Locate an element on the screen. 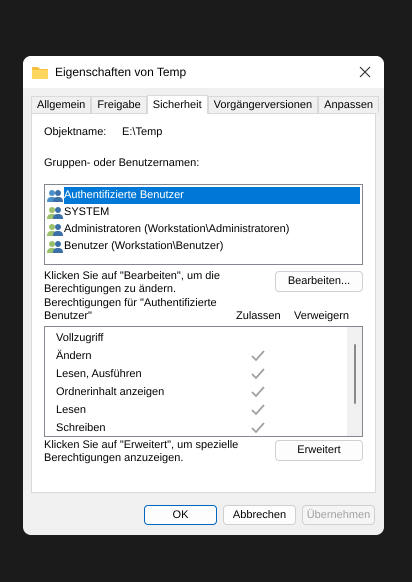 The width and height of the screenshot is (412, 582). object-value: E:\Temp is located at coordinates (142, 132).